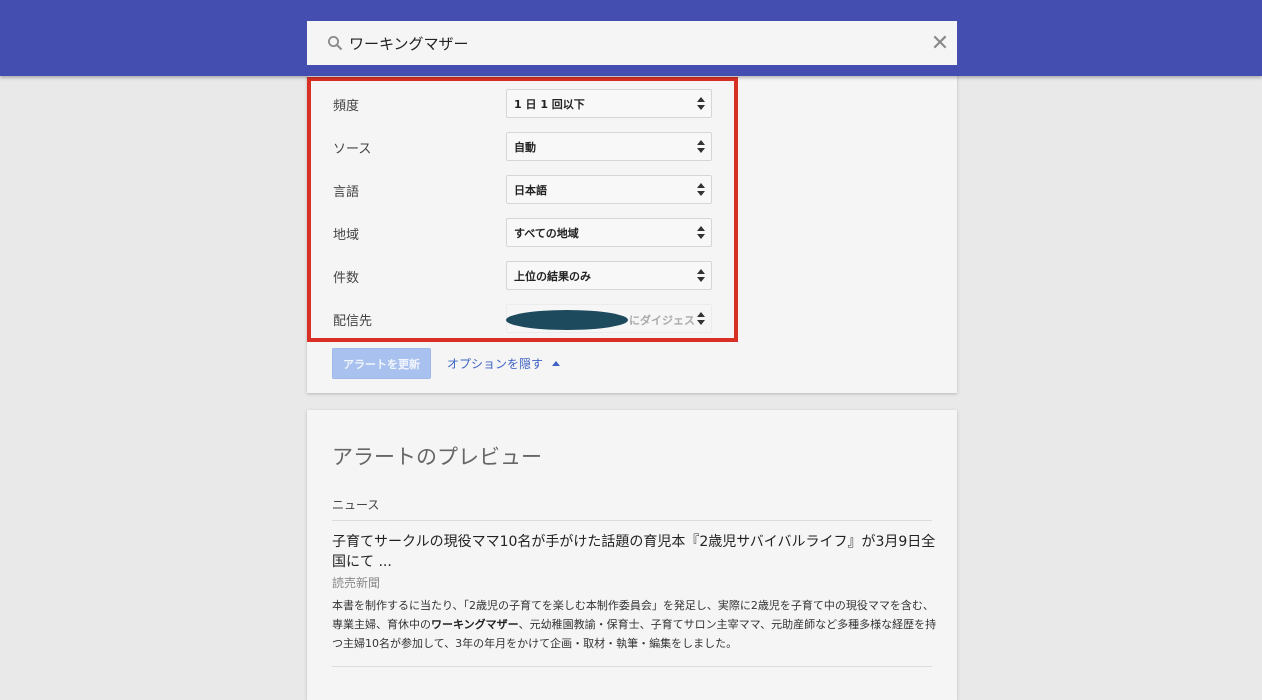 Image resolution: width=1262 pixels, height=700 pixels. What do you see at coordinates (346, 278) in the screenshot?
I see `option-label: 件数` at bounding box center [346, 278].